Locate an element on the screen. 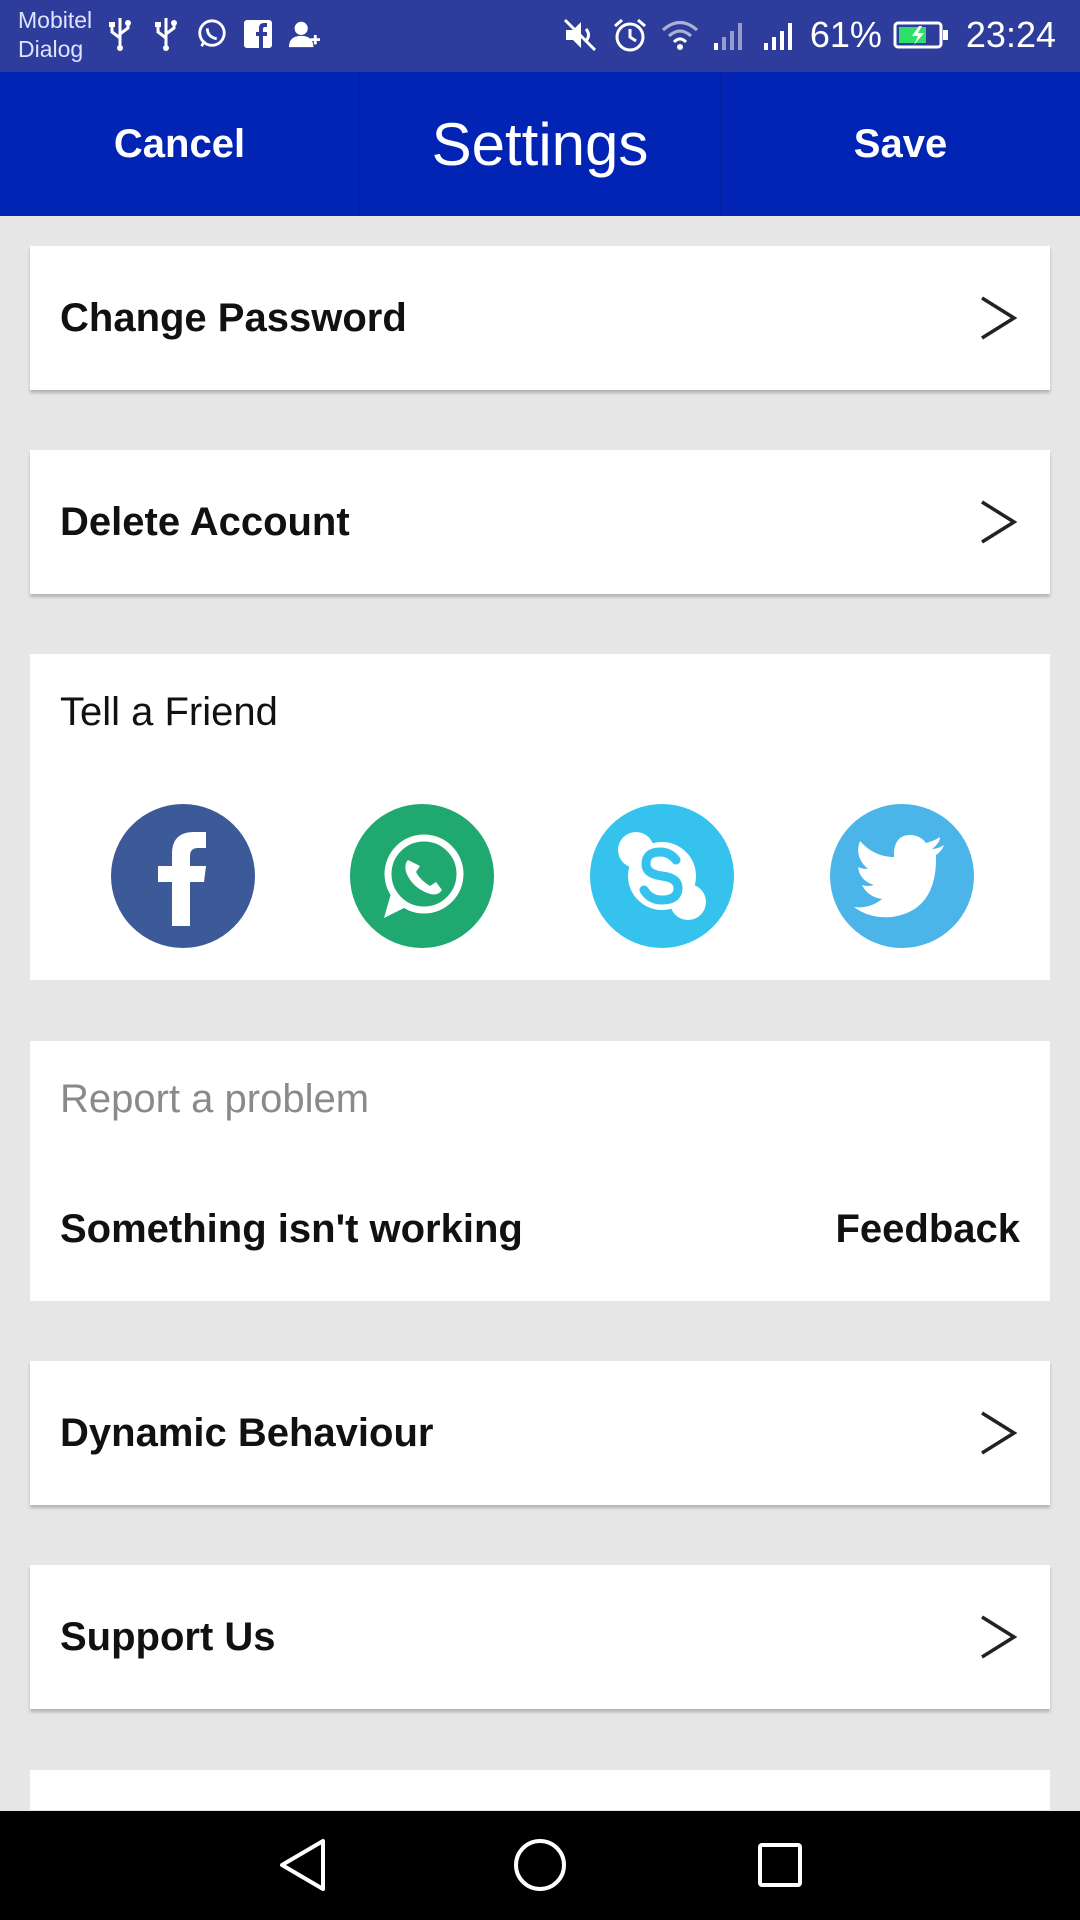 This screenshot has height=1920, width=1080. status-bar: Mobitel Dialog 61% 23:24 is located at coordinates (540, 36).